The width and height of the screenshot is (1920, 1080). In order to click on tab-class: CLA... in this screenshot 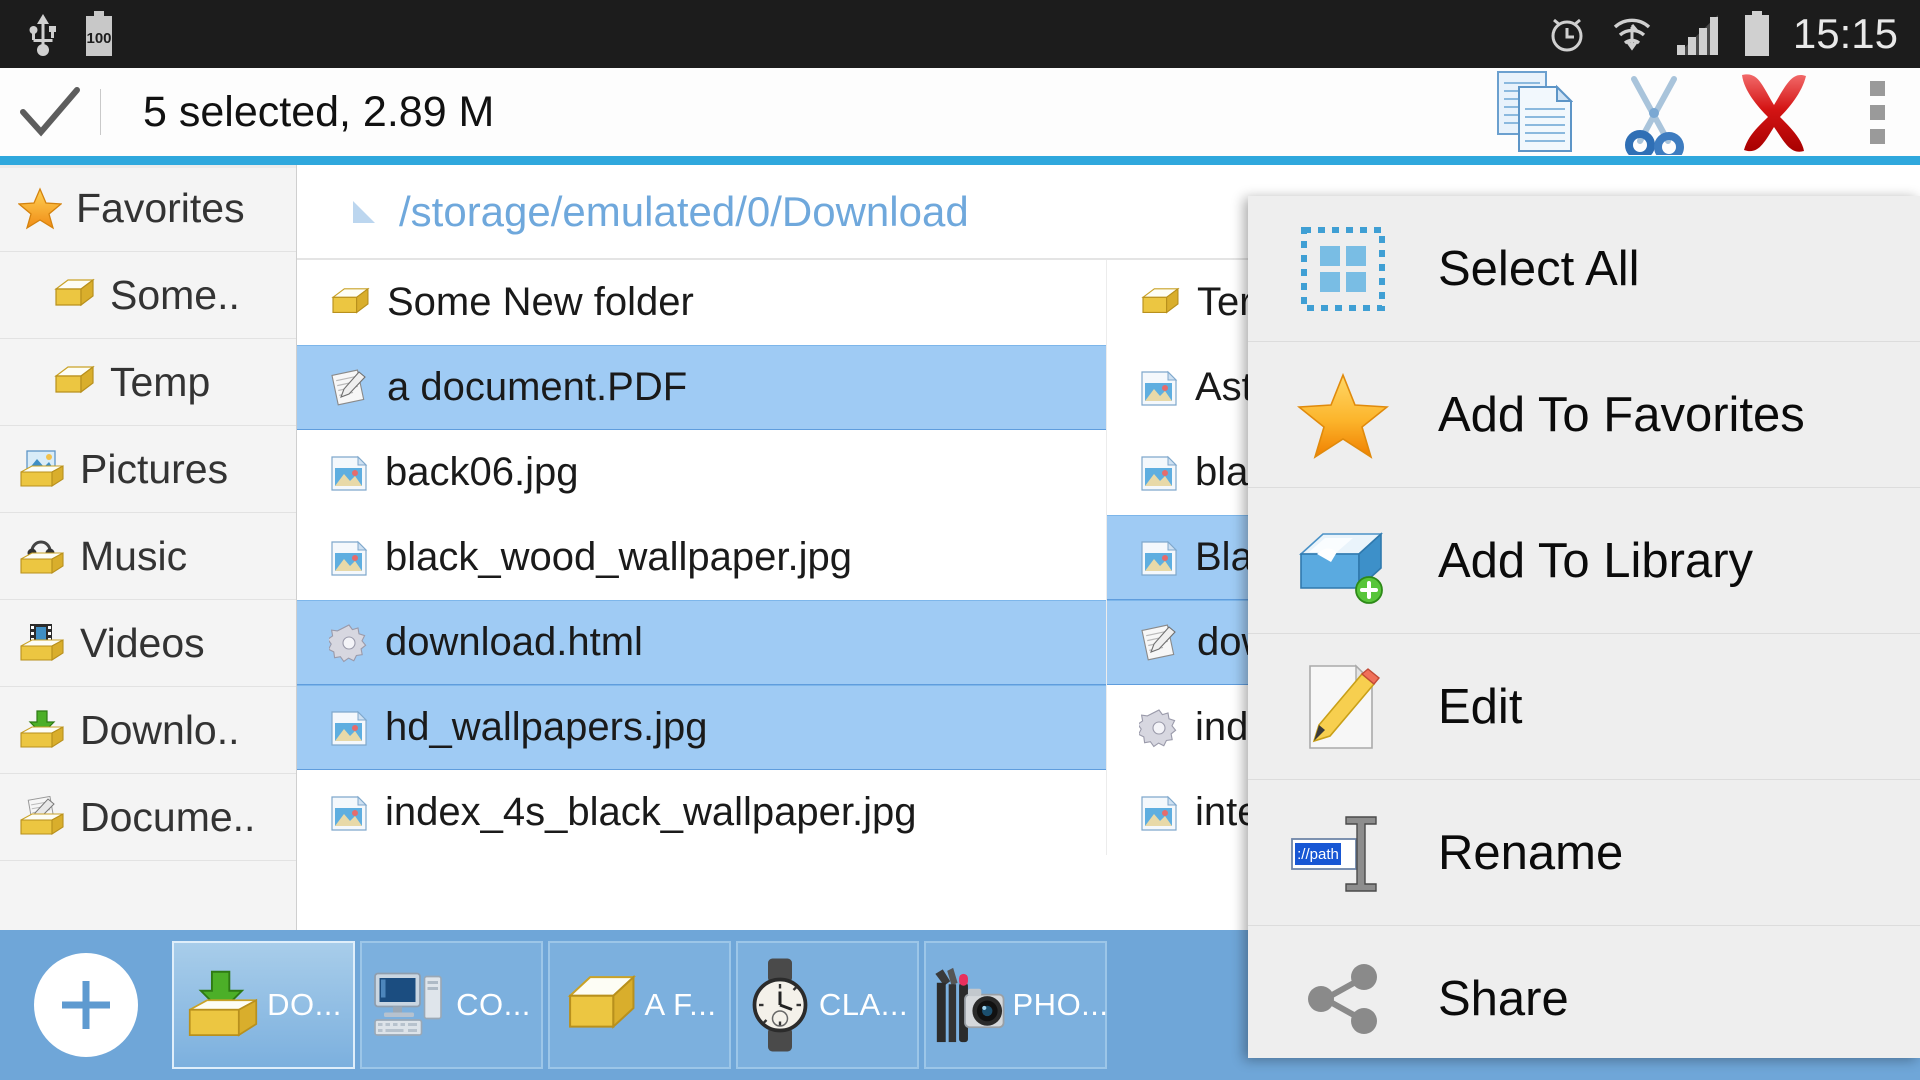, I will do `click(827, 1005)`.